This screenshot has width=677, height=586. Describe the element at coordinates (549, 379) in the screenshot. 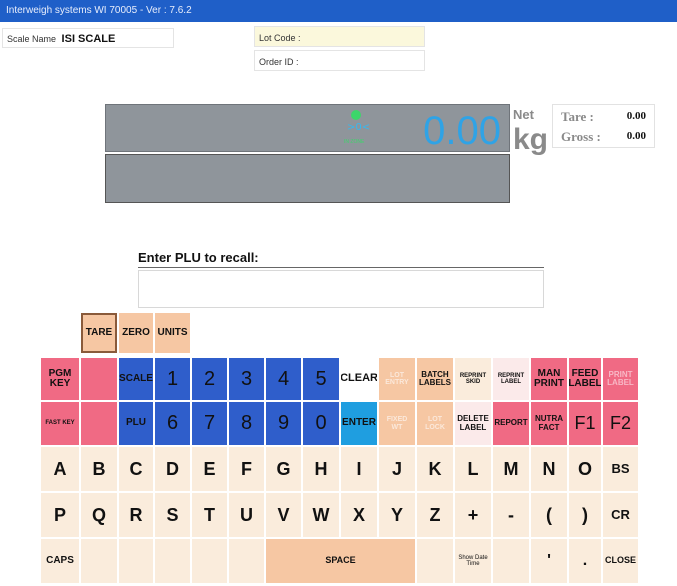

I see `man-print-key: MAN PRINT` at that location.